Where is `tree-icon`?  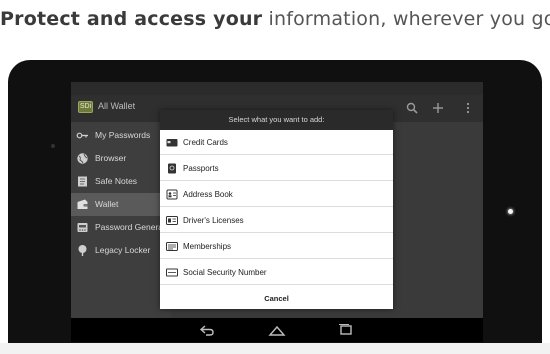
tree-icon is located at coordinates (82, 250).